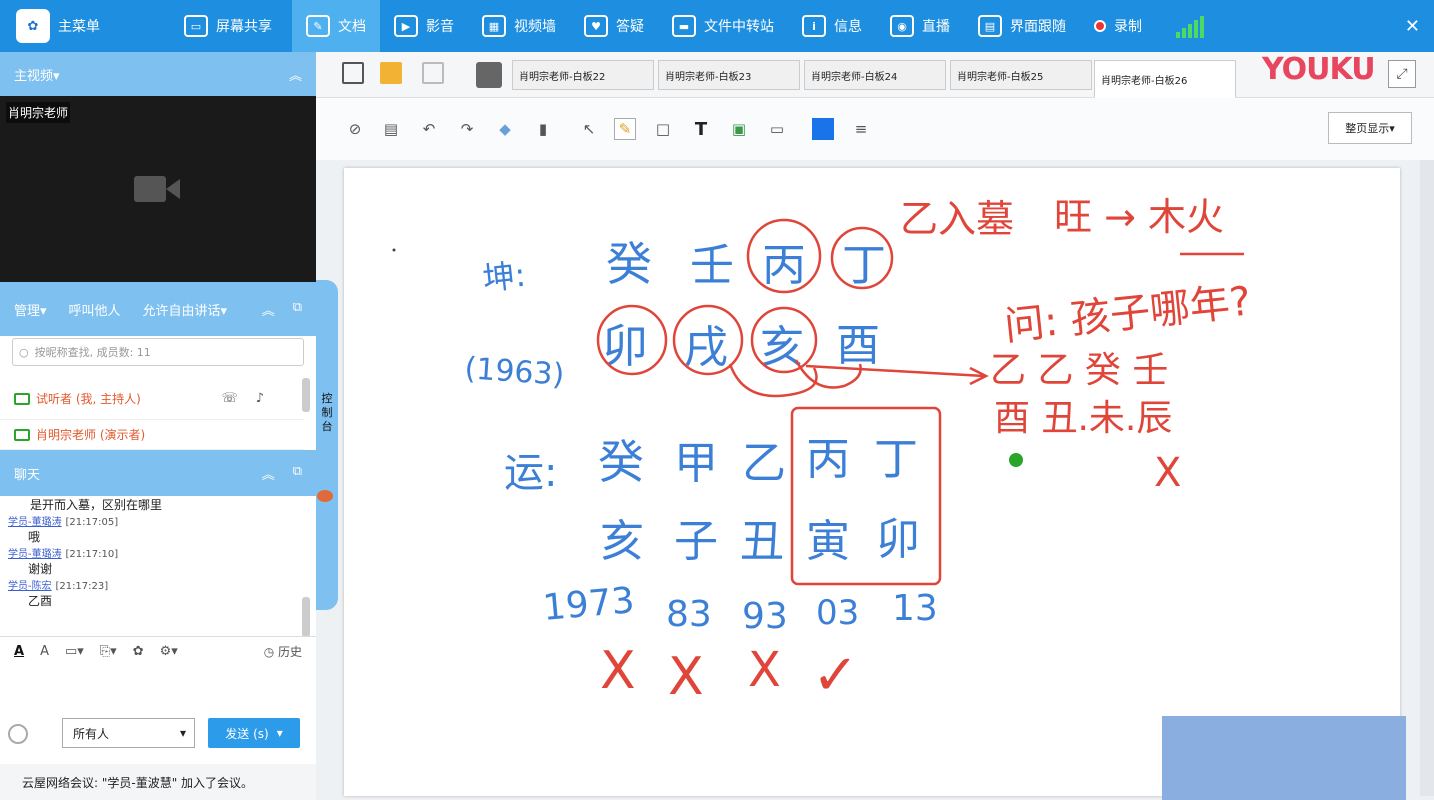 The width and height of the screenshot is (1434, 800). Describe the element at coordinates (1021, 75) in the screenshot. I see `tab-board-25: 肖明宗老师-白板25` at that location.